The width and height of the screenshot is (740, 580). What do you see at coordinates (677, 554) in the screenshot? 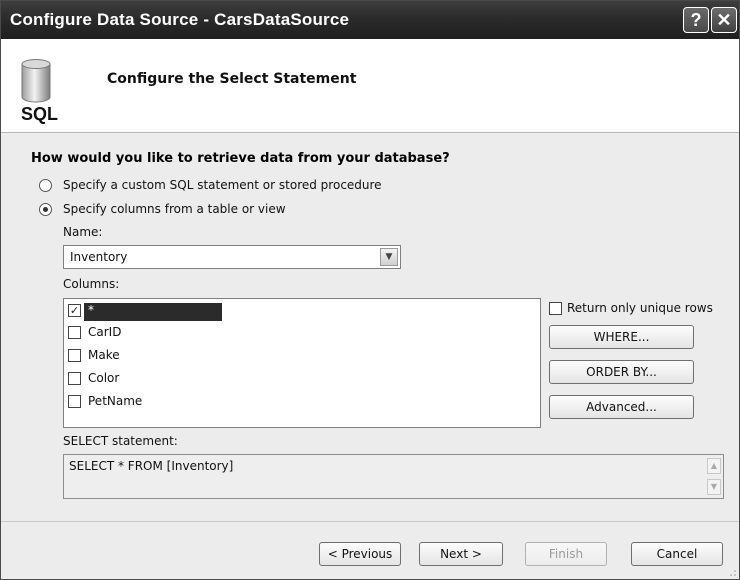
I see `cancel-button: Cancel` at bounding box center [677, 554].